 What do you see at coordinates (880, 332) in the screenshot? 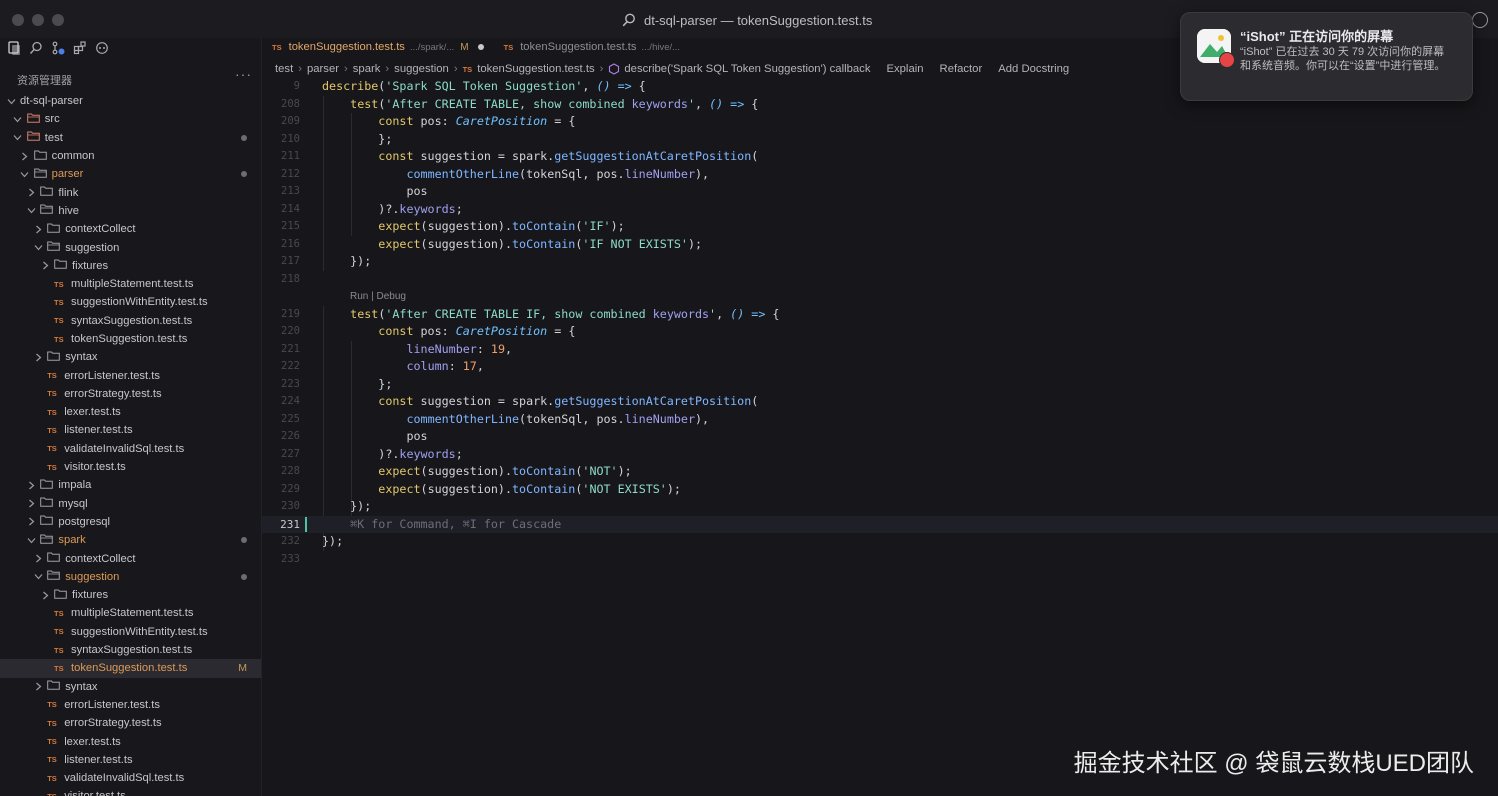
I see `code-line: 220 const pos: CaretPosition = {` at bounding box center [880, 332].